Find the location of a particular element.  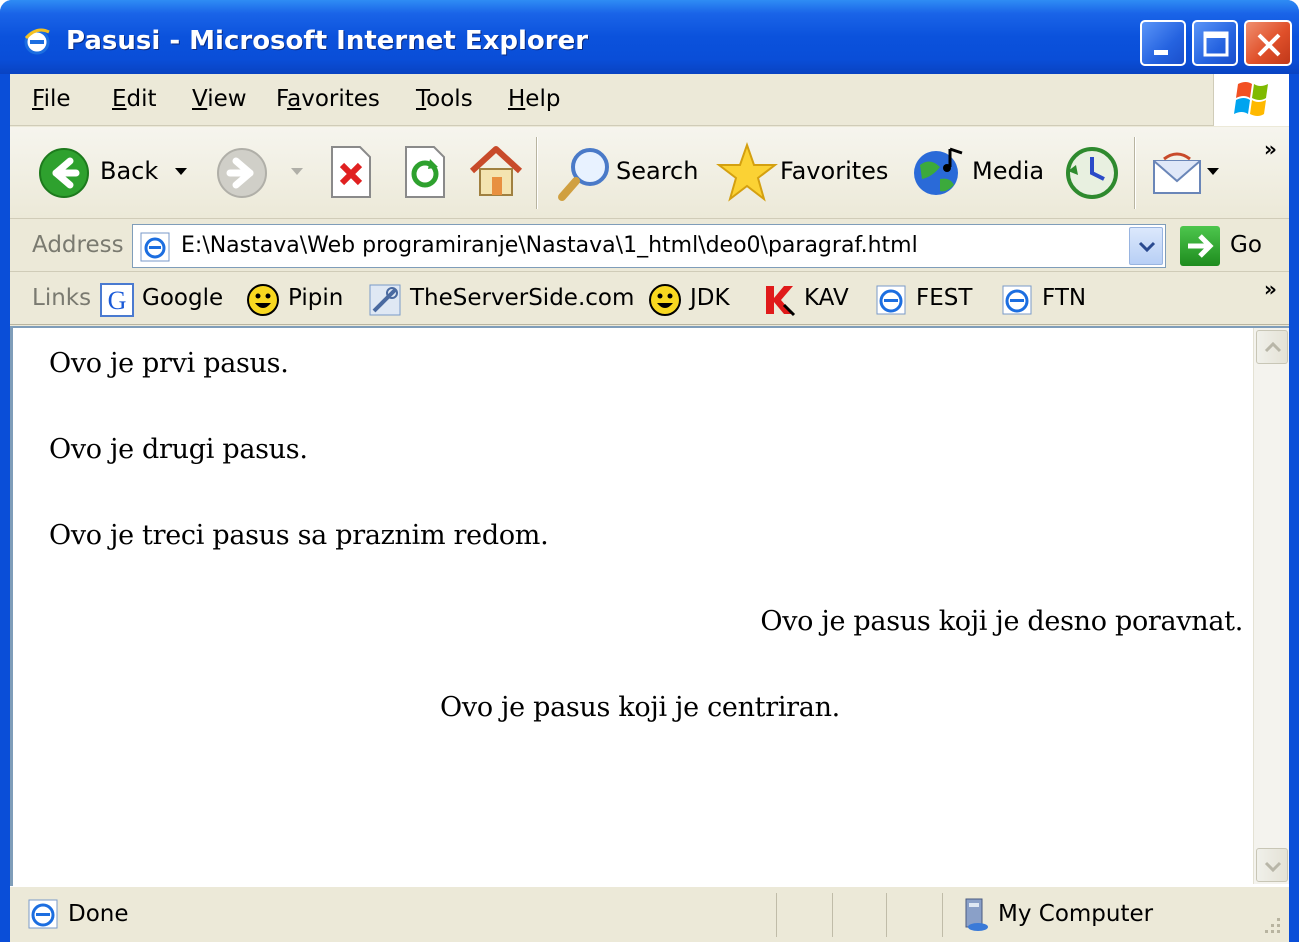

address-dropdown-button is located at coordinates (1146, 246).